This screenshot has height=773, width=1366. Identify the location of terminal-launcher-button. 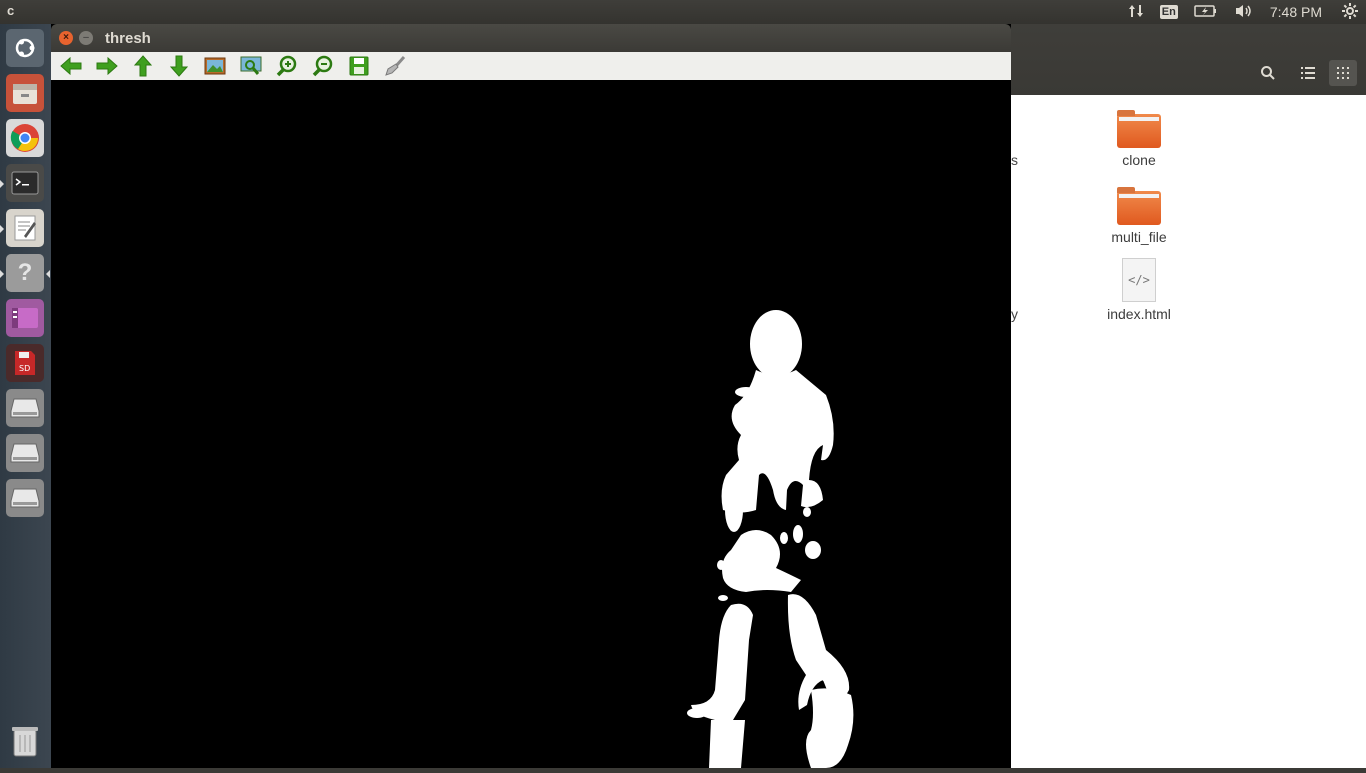
(25, 183).